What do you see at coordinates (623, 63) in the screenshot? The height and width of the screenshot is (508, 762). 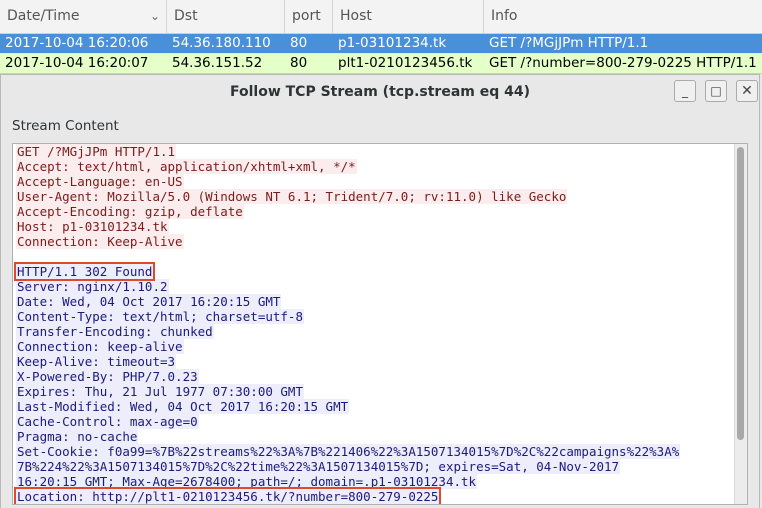 I see `cell-info: GET /?number=800-279-0225 HTTP/1.1` at bounding box center [623, 63].